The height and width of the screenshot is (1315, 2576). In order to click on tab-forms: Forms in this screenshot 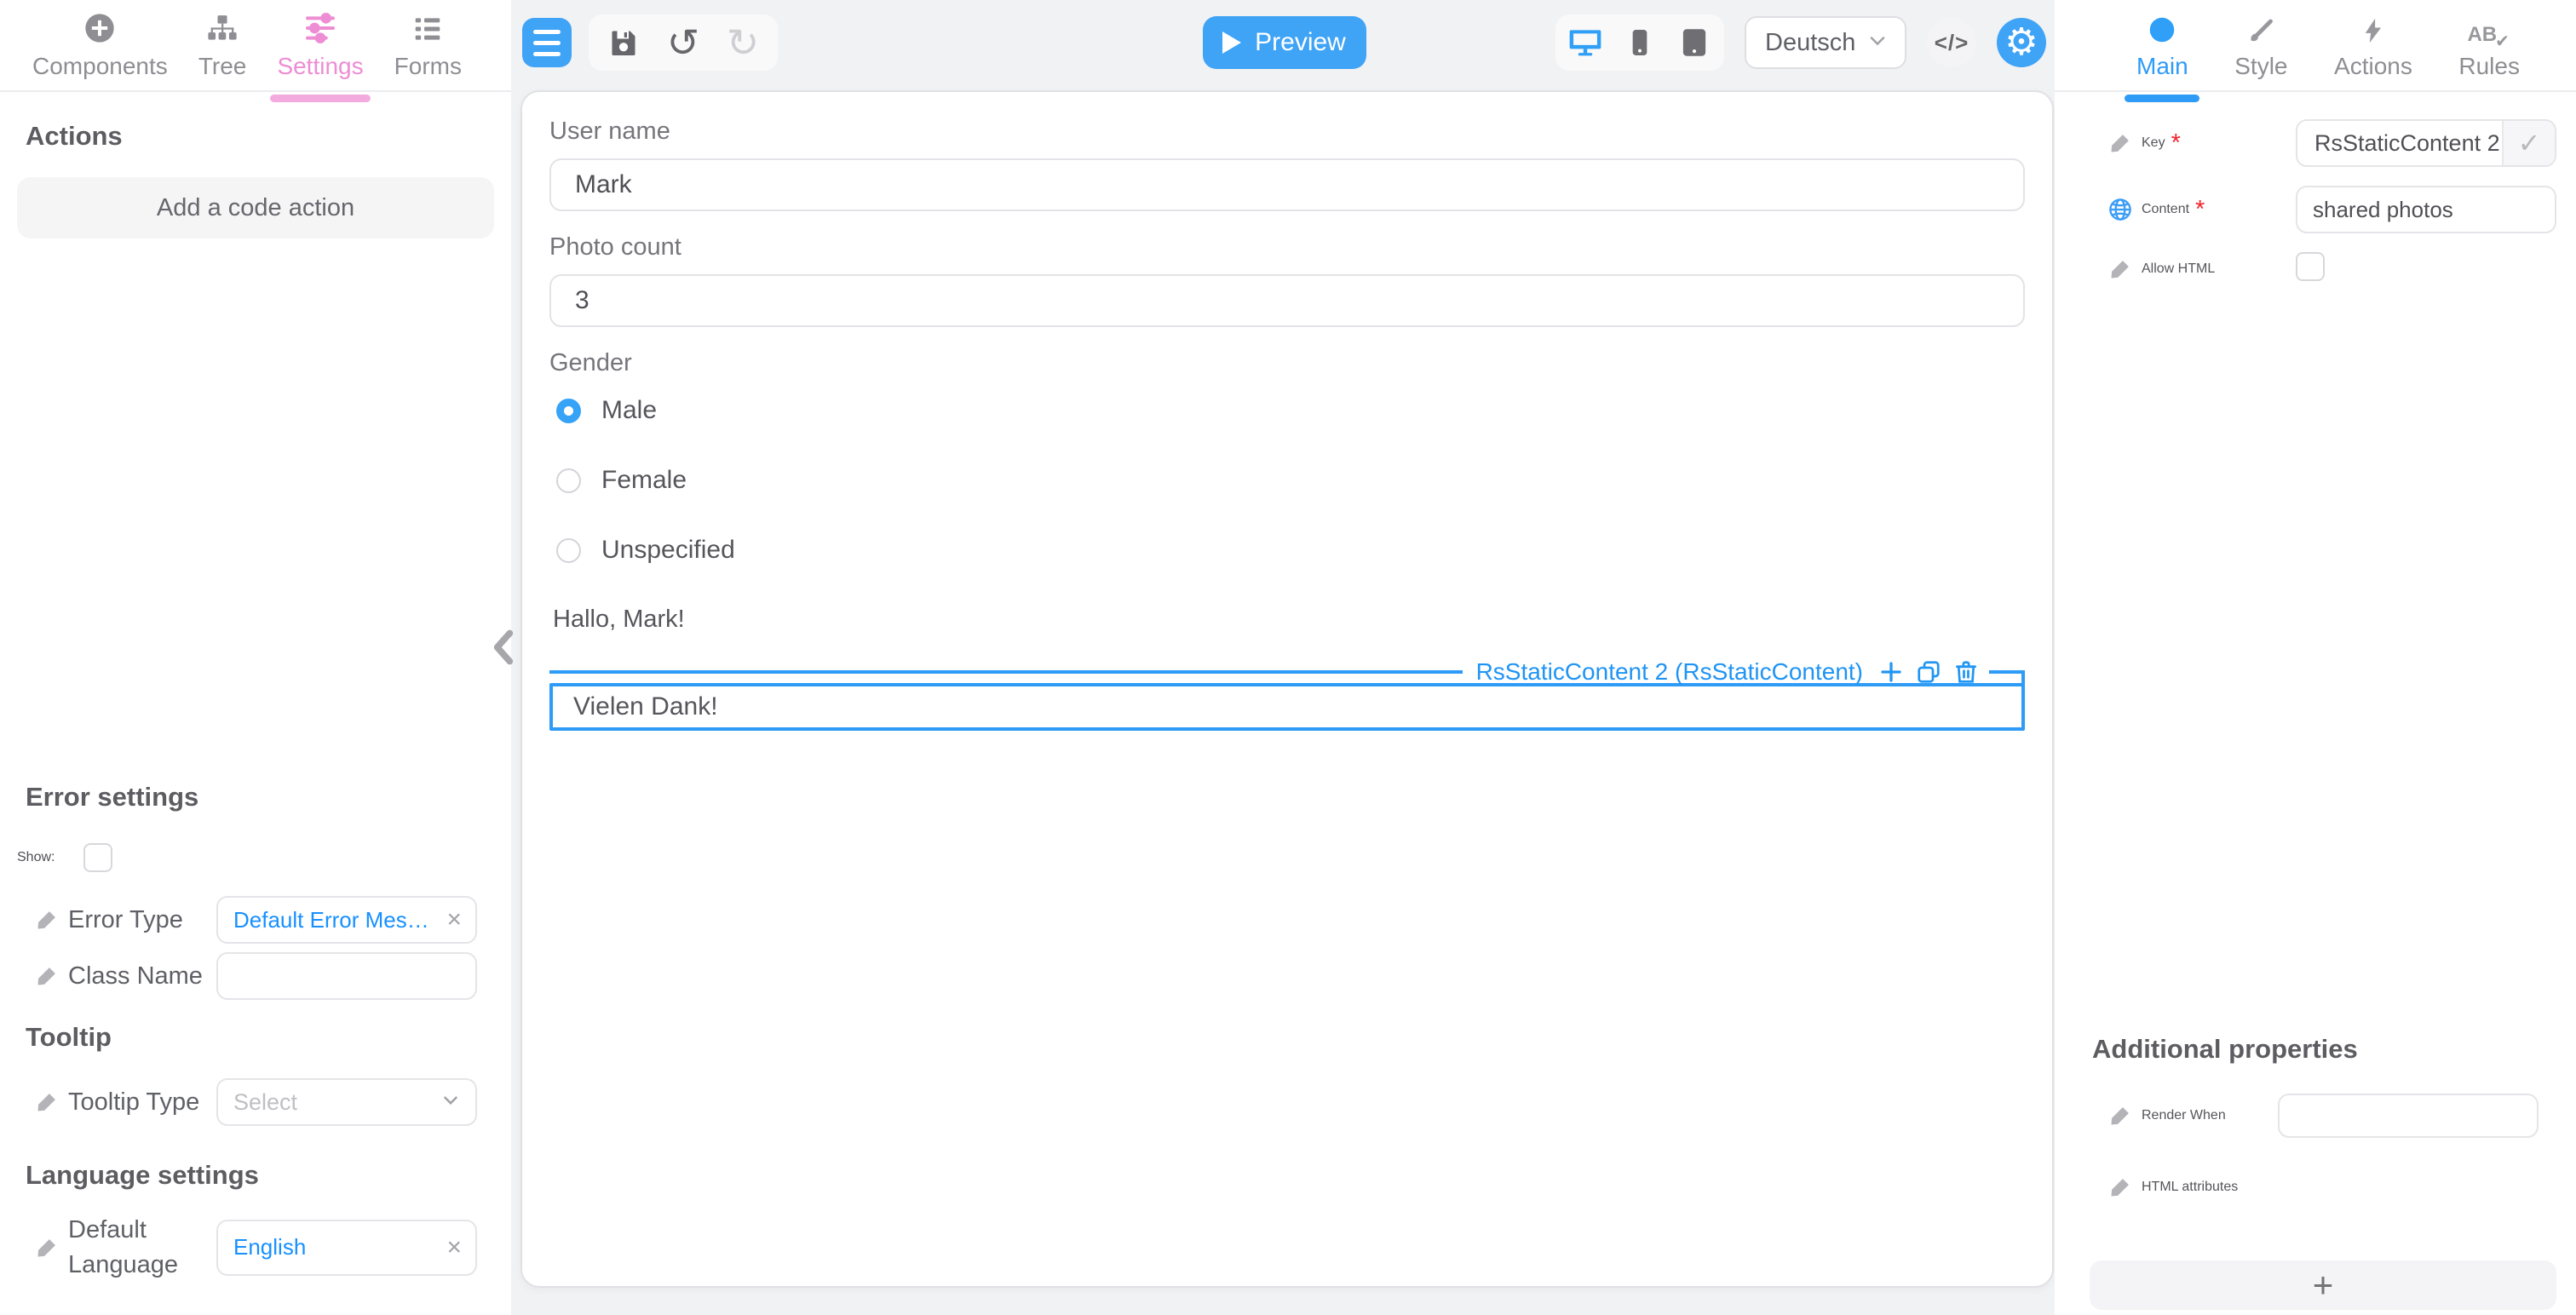, I will do `click(428, 45)`.